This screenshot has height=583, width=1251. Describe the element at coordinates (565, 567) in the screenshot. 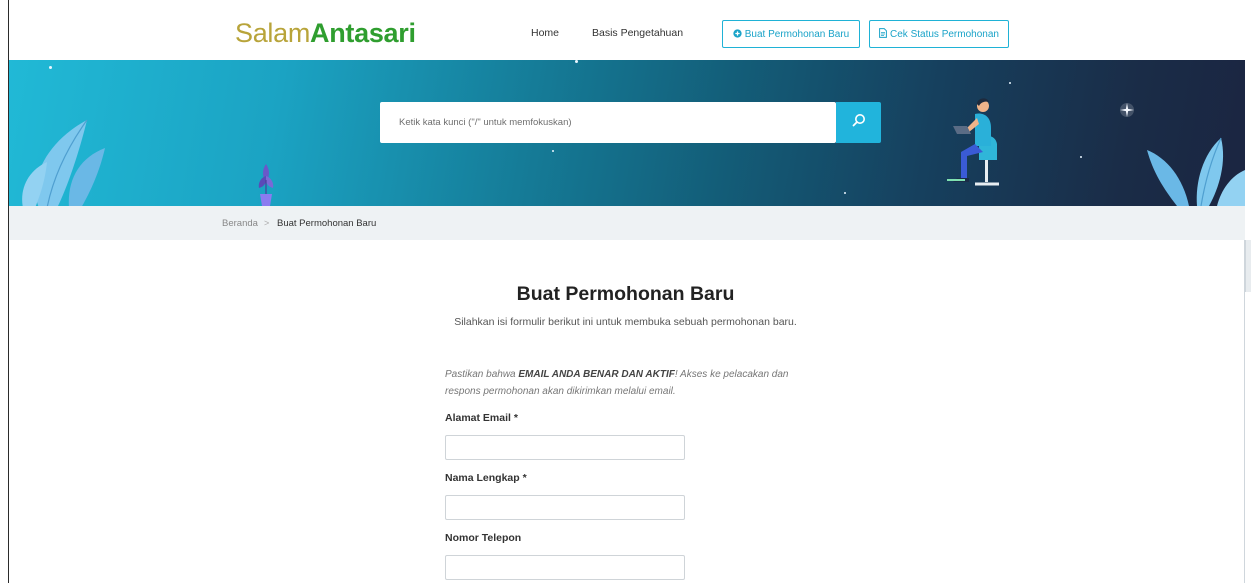

I see `phone-field` at that location.